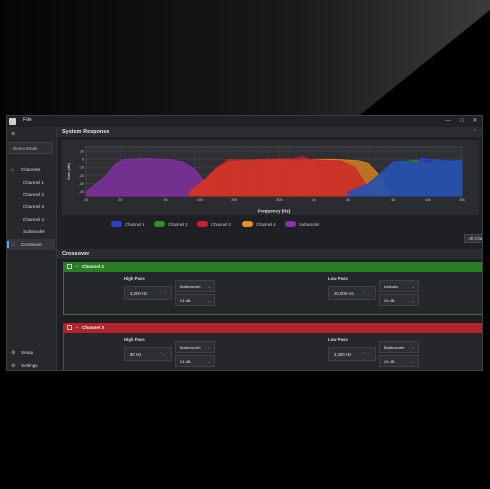 Image resolution: width=490 pixels, height=489 pixels. Describe the element at coordinates (13, 169) in the screenshot. I see `home-icon: ⌂` at that location.